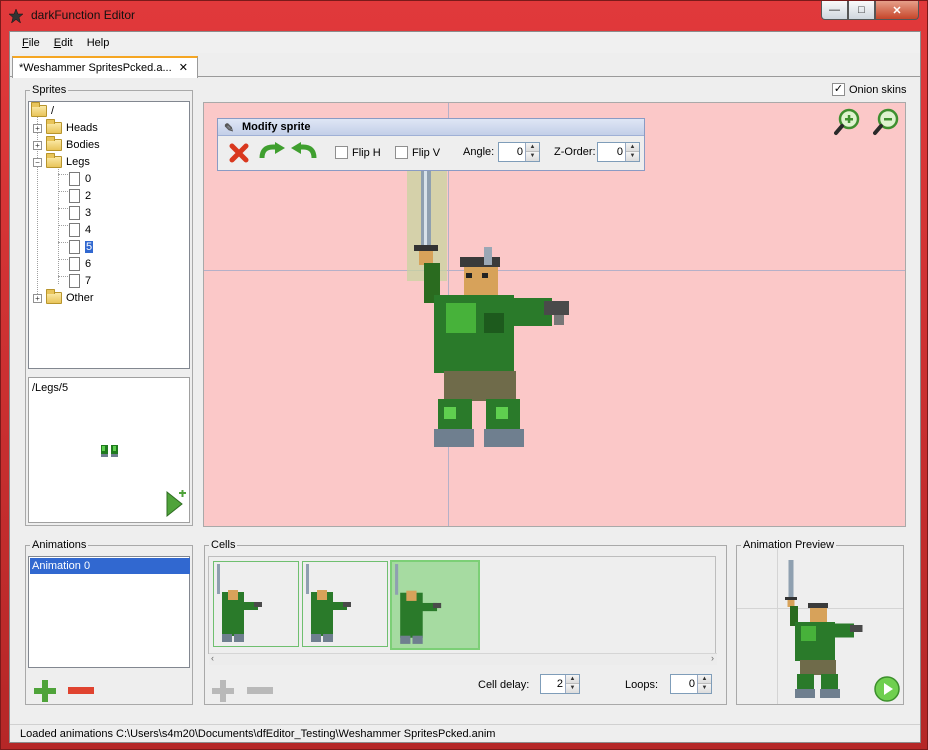 The height and width of the screenshot is (750, 928). I want to click on menu-edit-label: dit, so click(67, 42).